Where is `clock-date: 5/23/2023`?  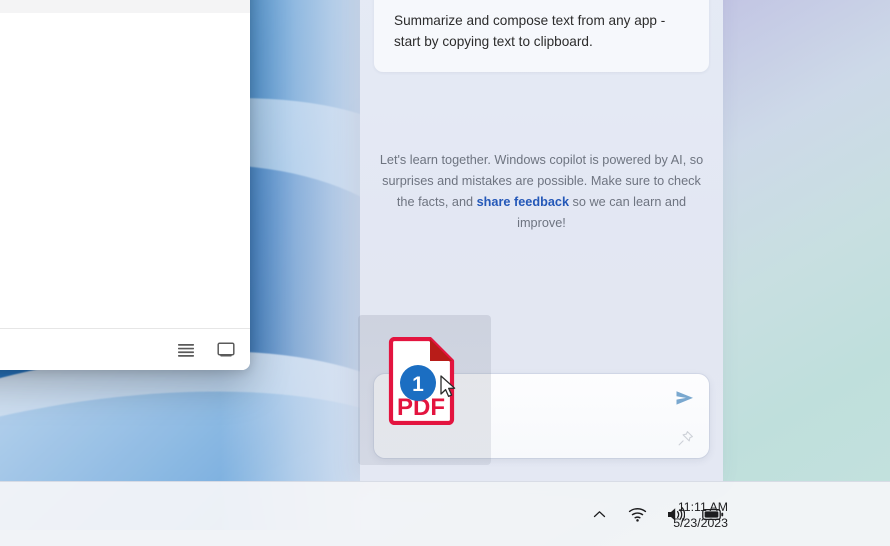 clock-date: 5/23/2023 is located at coordinates (700, 523).